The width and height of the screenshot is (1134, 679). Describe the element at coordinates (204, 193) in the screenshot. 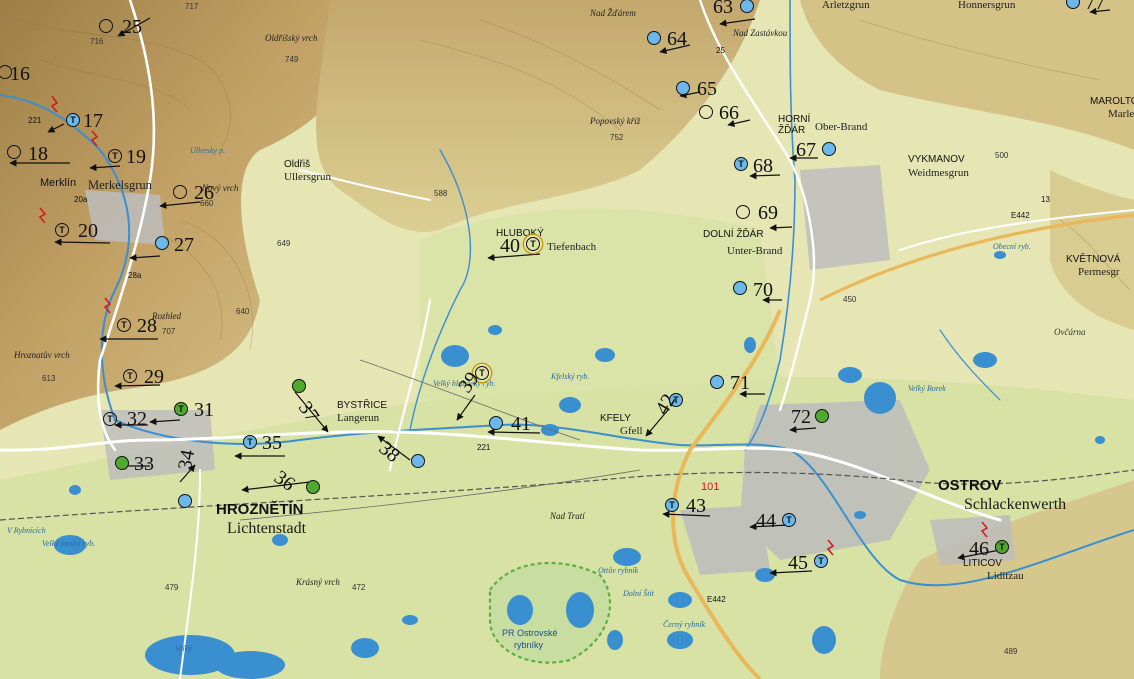

I see `station-26-number: 26` at that location.